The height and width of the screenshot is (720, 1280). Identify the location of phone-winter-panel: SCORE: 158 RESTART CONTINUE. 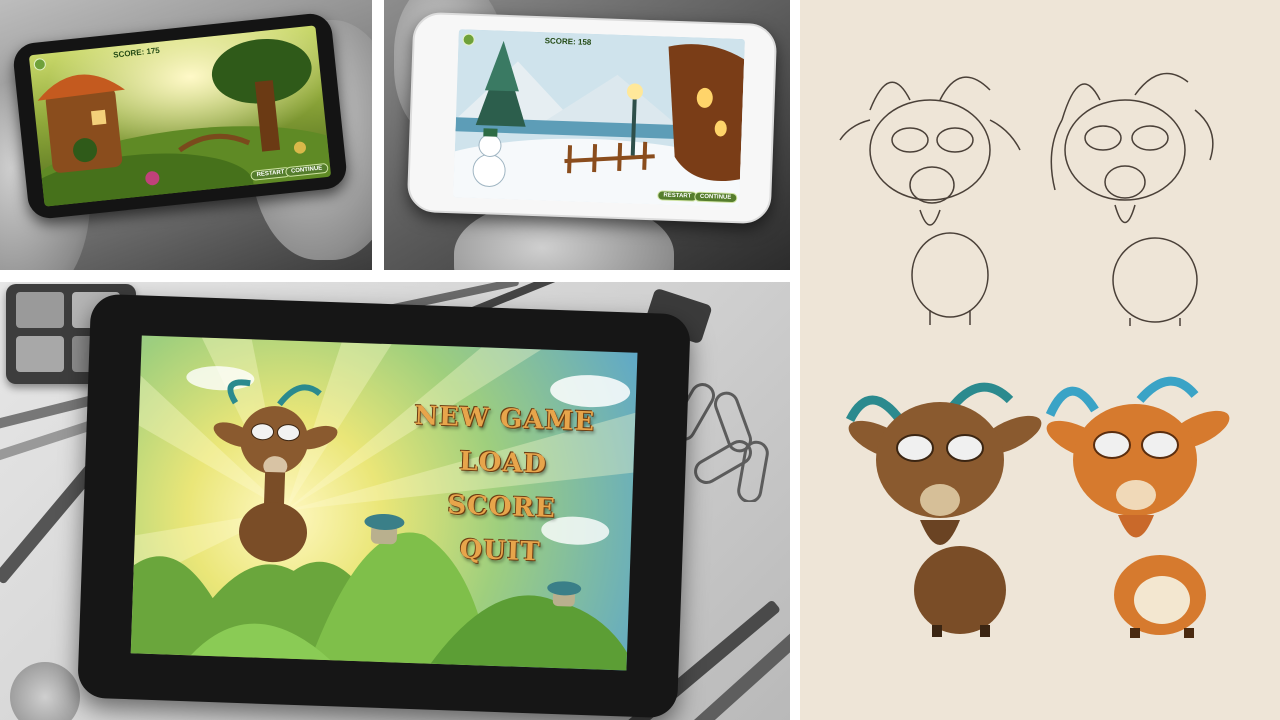
(587, 135).